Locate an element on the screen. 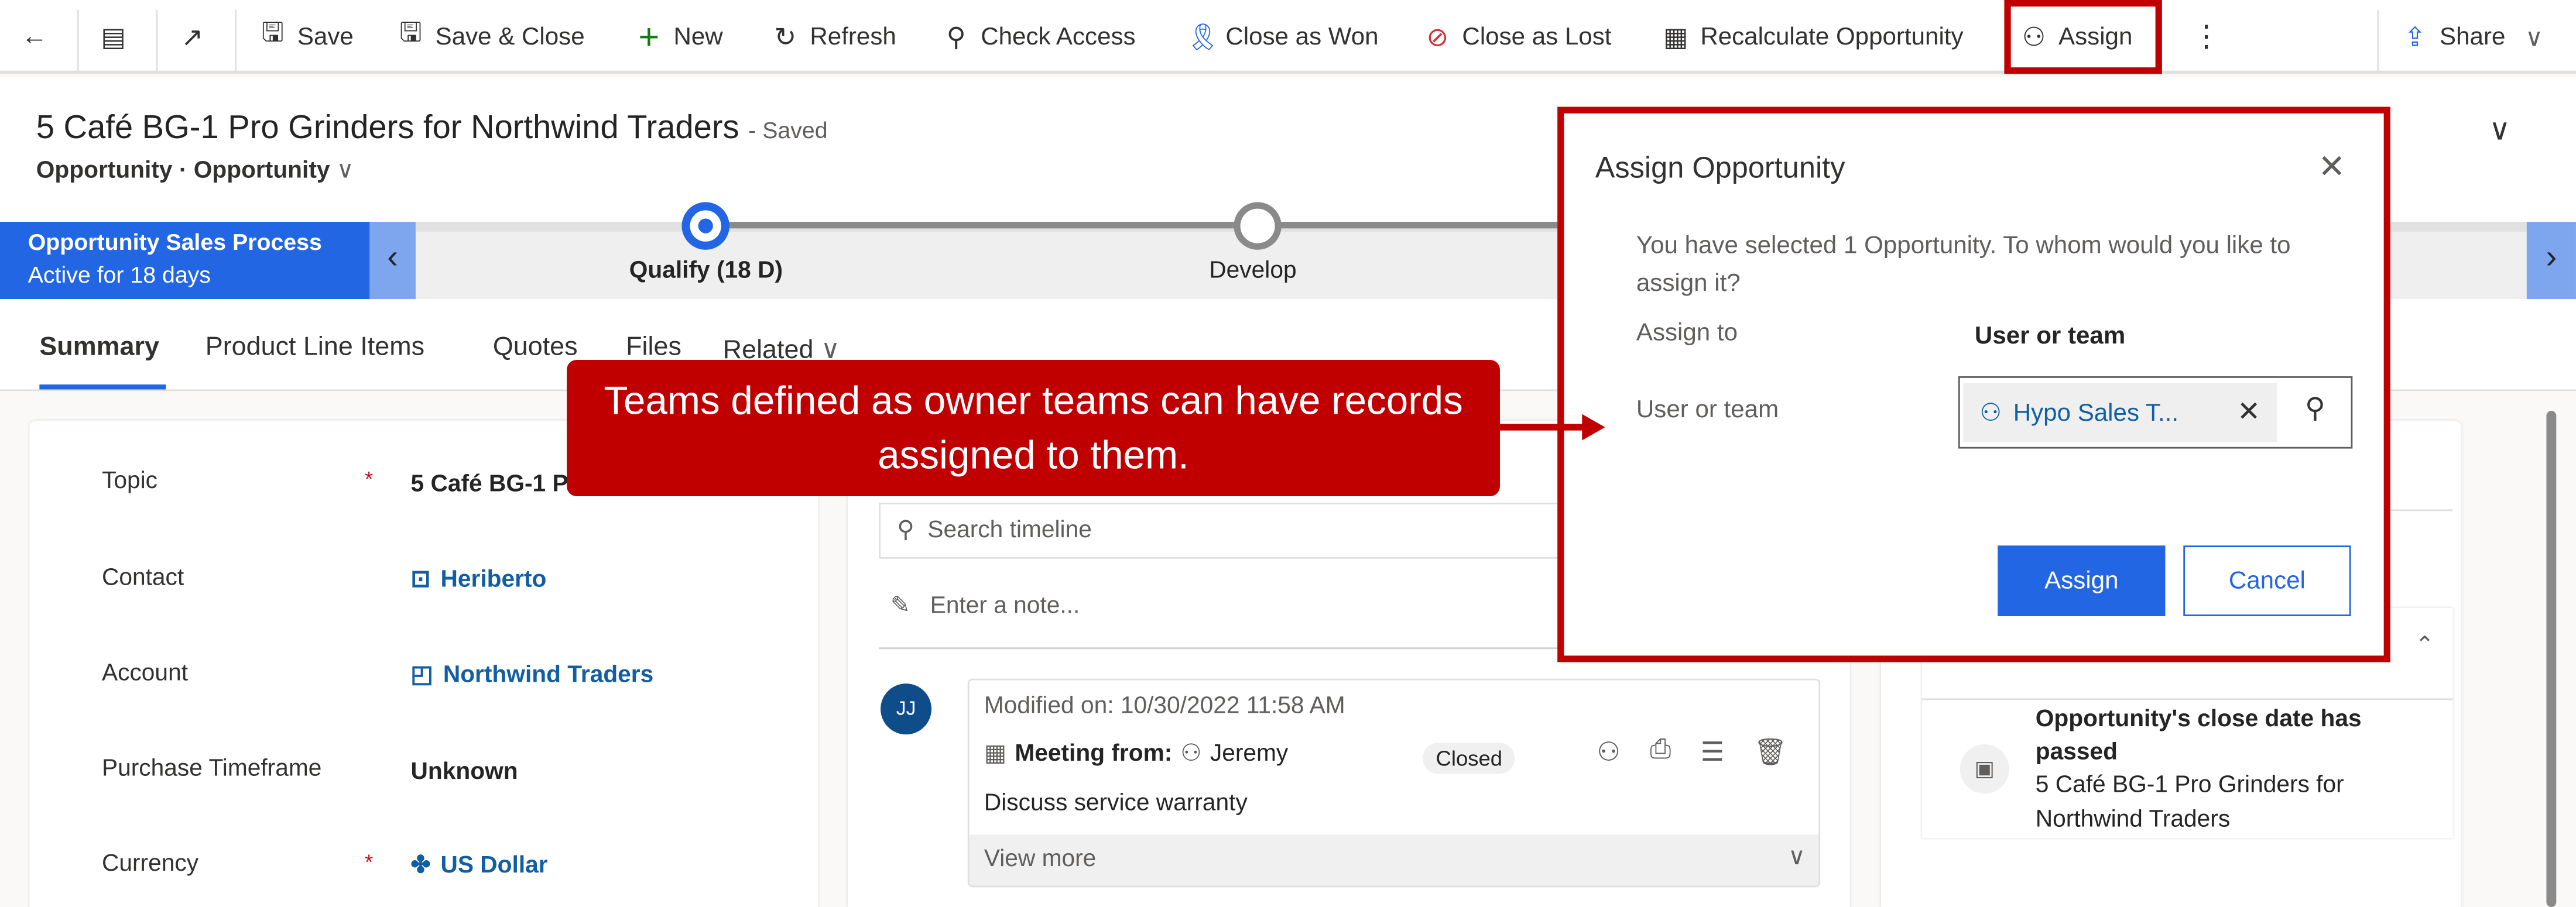  assign-confirm-button: Assign is located at coordinates (2082, 580).